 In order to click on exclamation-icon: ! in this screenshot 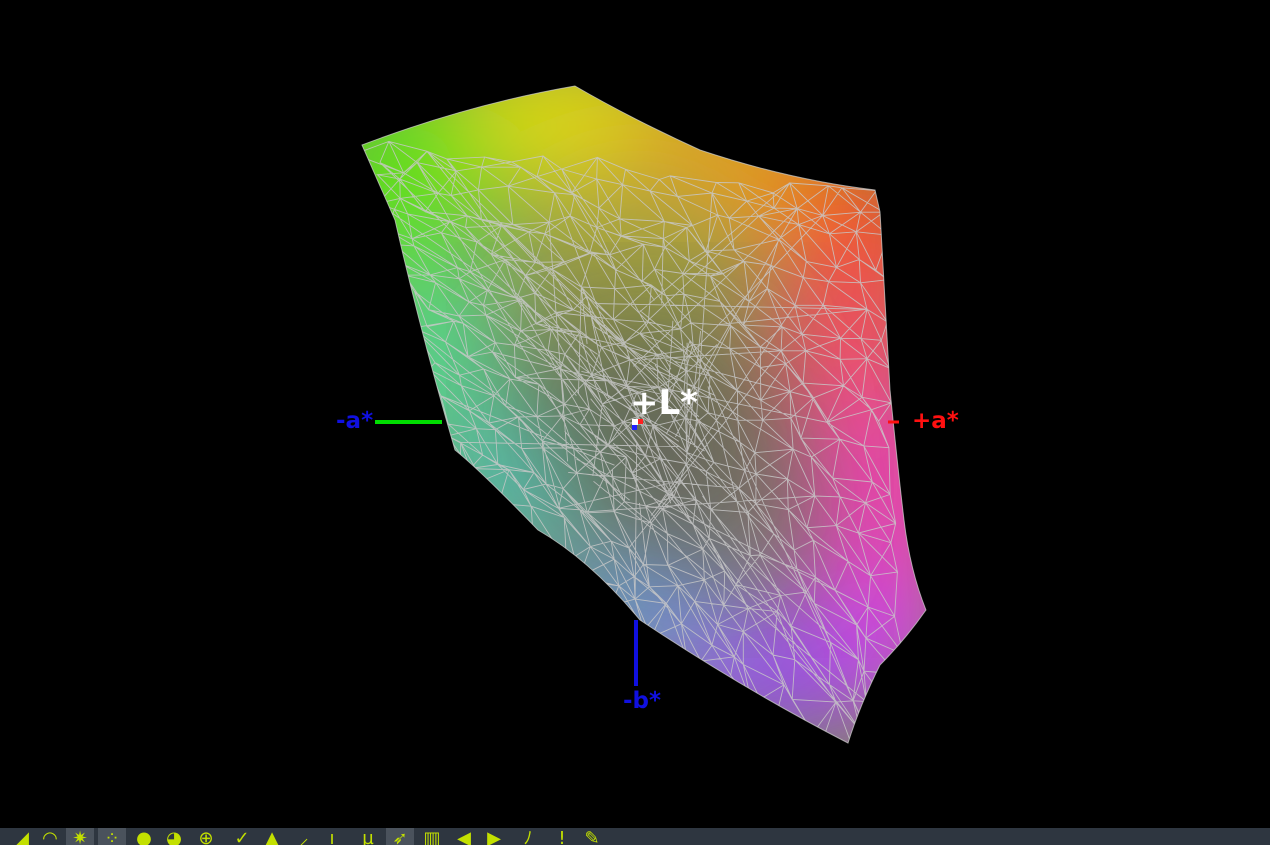, I will do `click(562, 836)`.